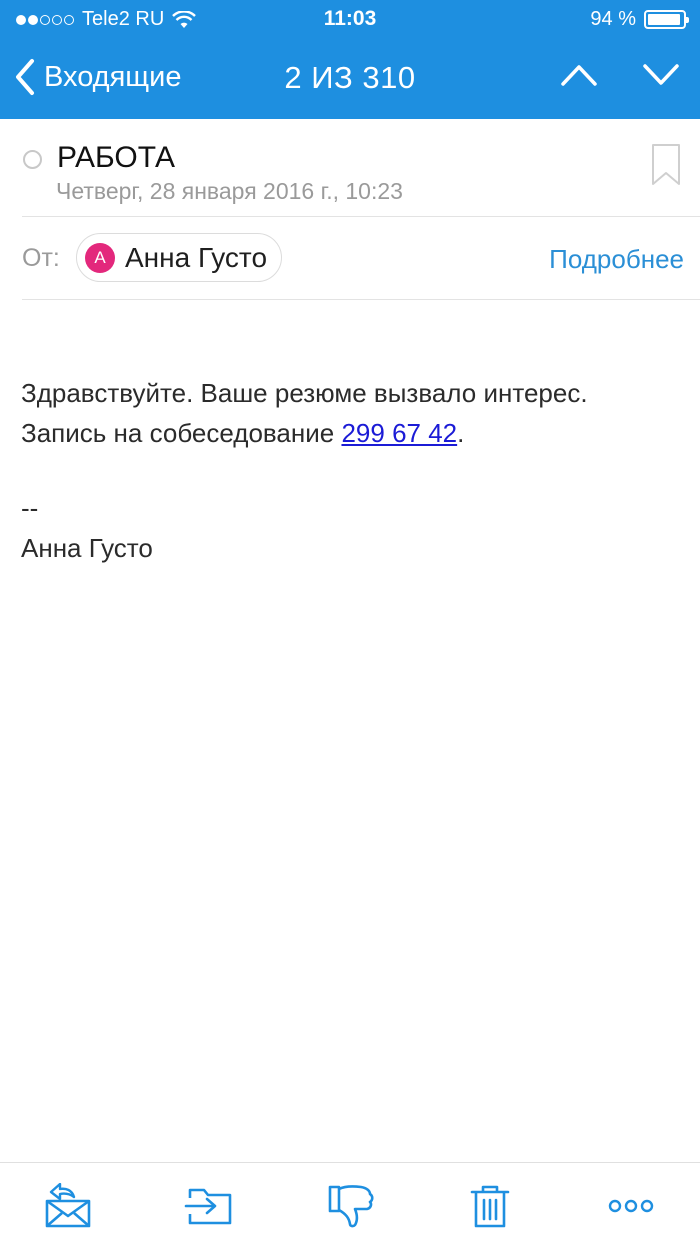  I want to click on delete-button, so click(490, 1206).